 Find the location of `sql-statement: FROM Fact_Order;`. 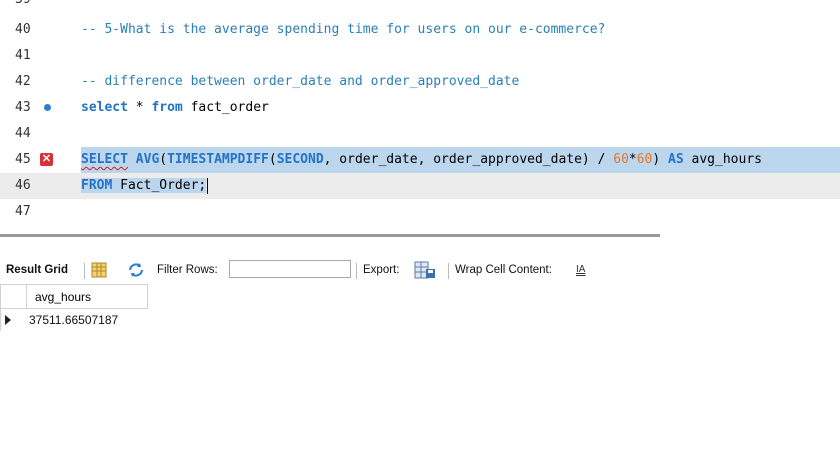

sql-statement: FROM Fact_Order; is located at coordinates (145, 186).